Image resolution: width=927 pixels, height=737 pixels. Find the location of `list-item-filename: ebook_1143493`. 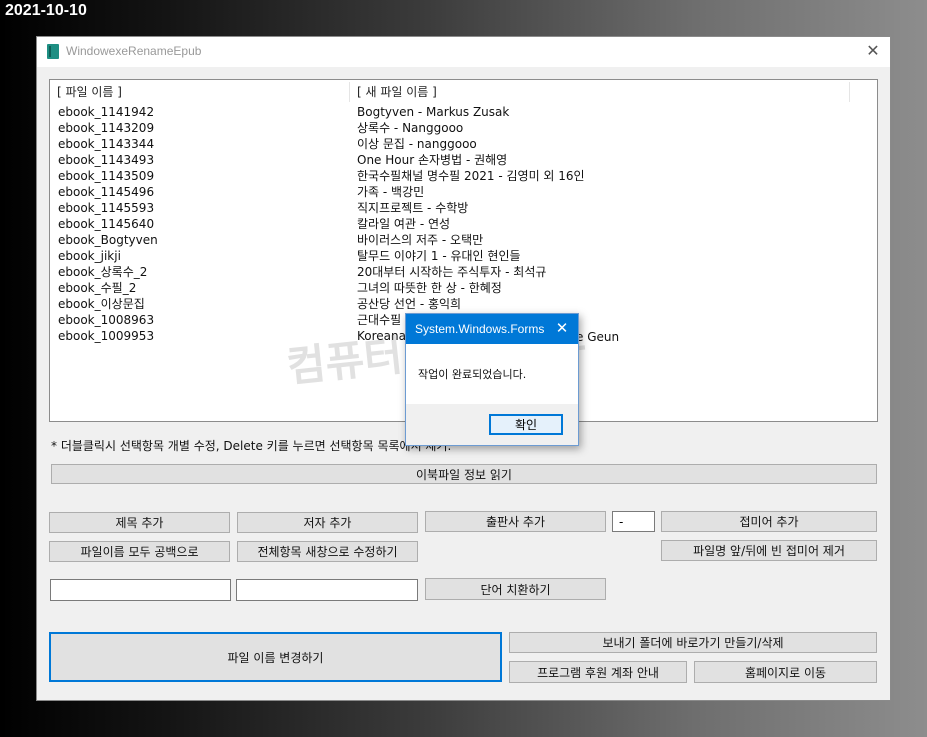

list-item-filename: ebook_1143493 is located at coordinates (106, 160).